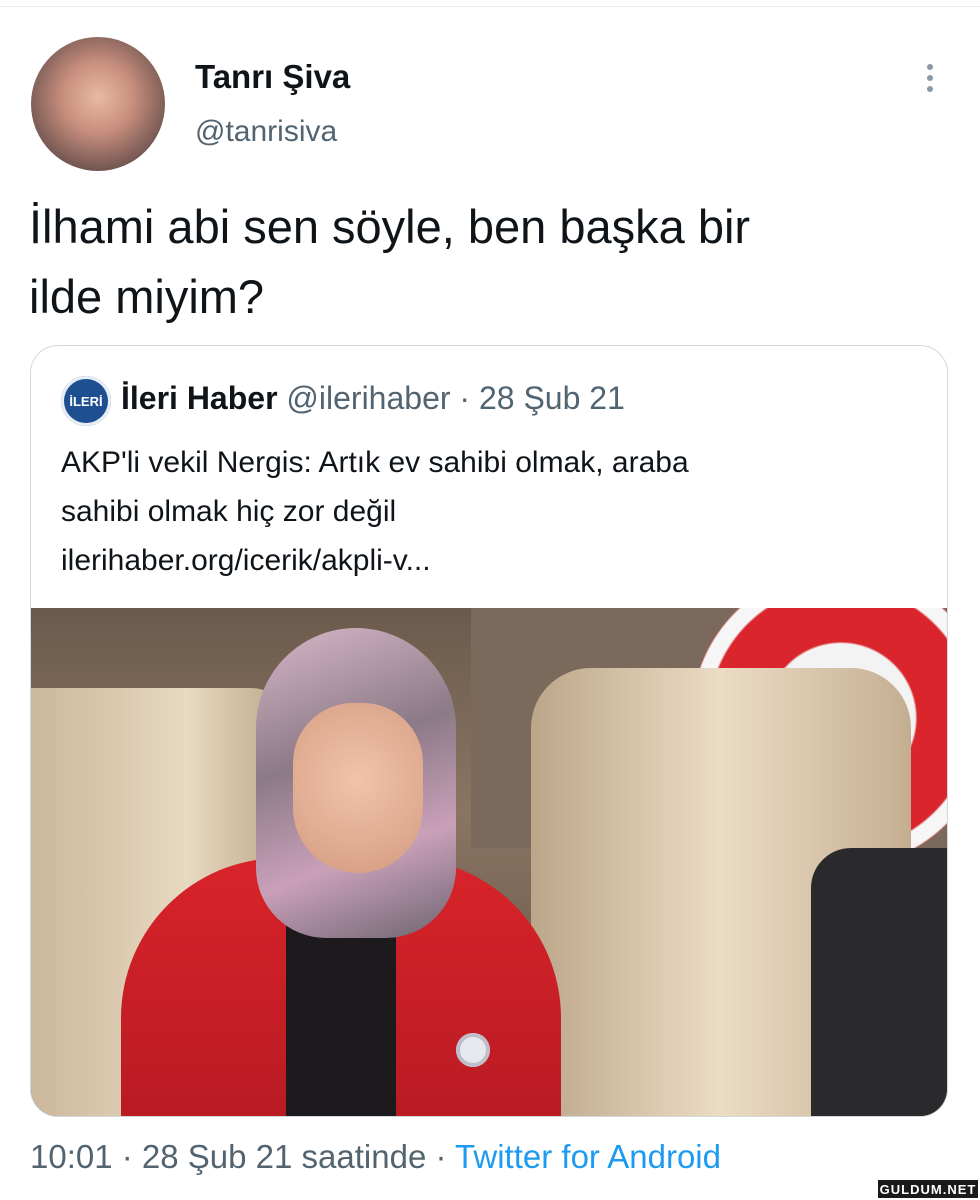  Describe the element at coordinates (490, 6) in the screenshot. I see `top-divider` at that location.